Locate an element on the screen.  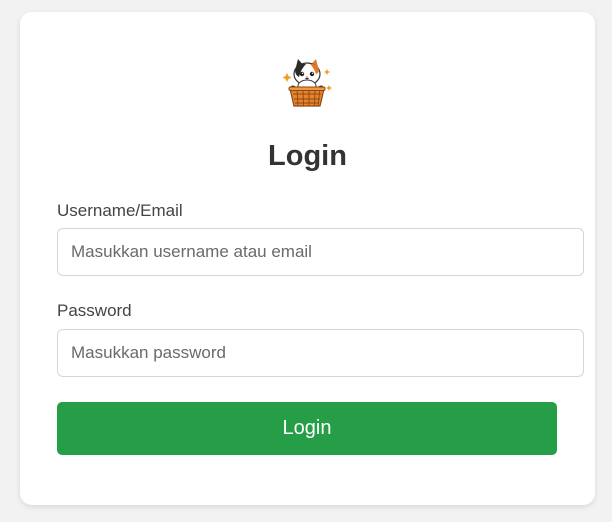
username-label: Username/Email is located at coordinates (120, 210).